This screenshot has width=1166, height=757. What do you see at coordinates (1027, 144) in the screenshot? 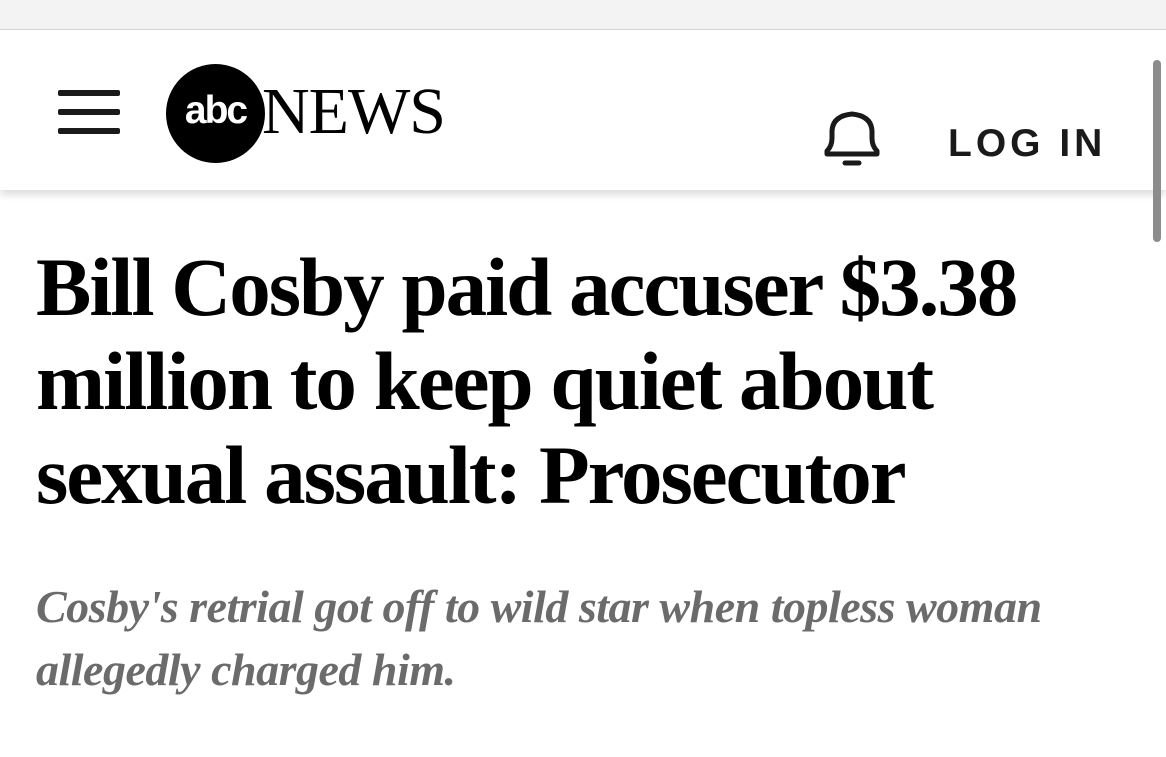
I see `login-button: LOG IN` at bounding box center [1027, 144].